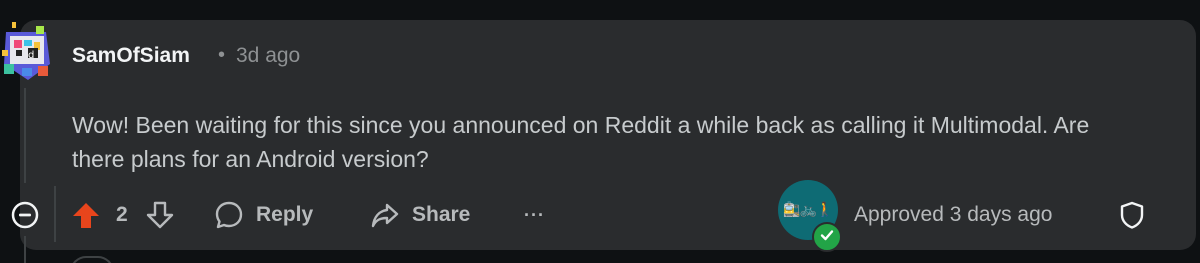 This screenshot has height=263, width=1200. What do you see at coordinates (25, 135) in the screenshot?
I see `thread-line` at bounding box center [25, 135].